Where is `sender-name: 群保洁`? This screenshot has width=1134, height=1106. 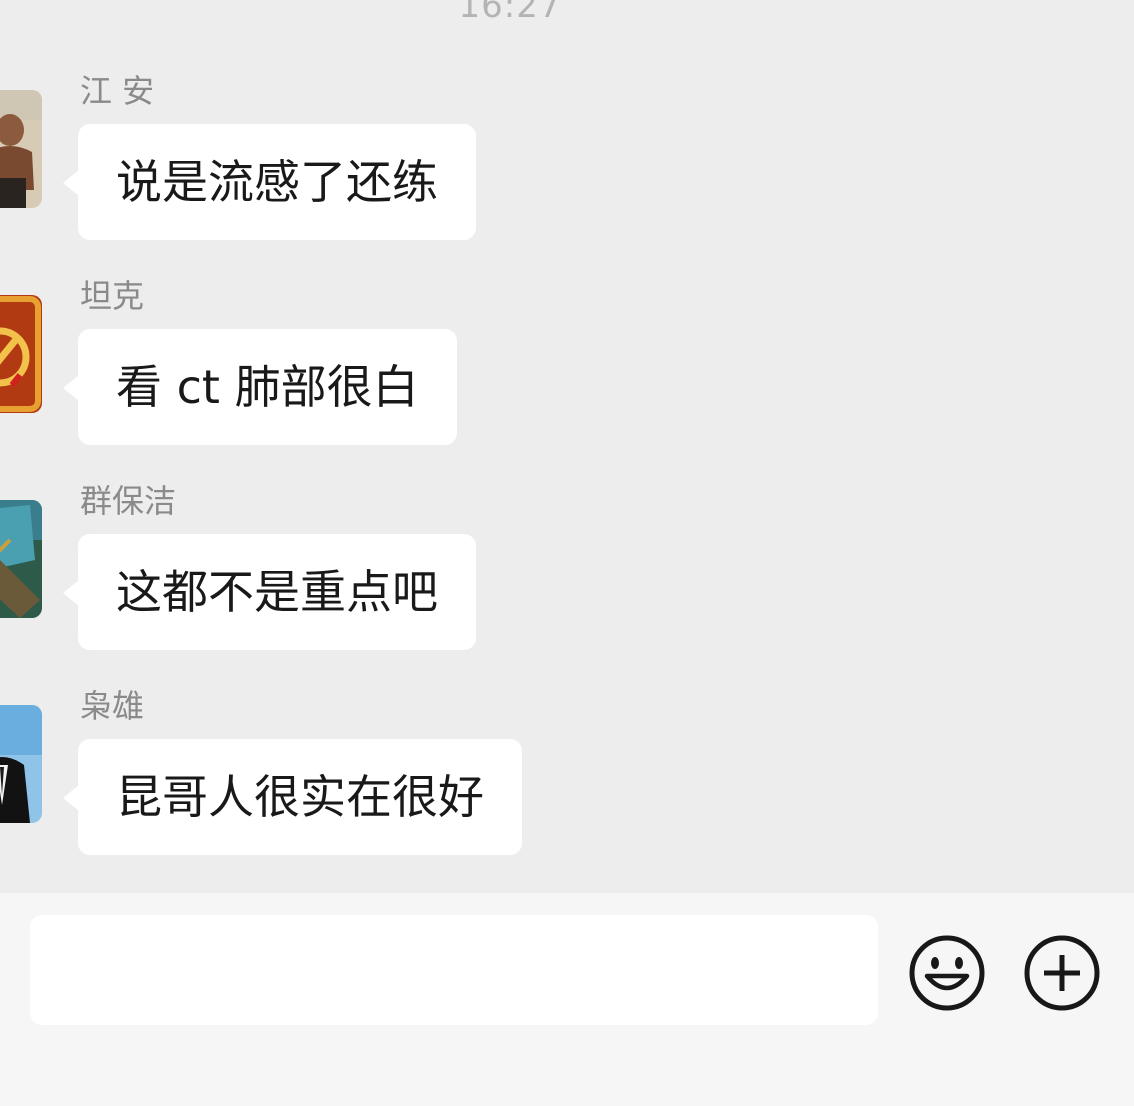 sender-name: 群保洁 is located at coordinates (128, 501).